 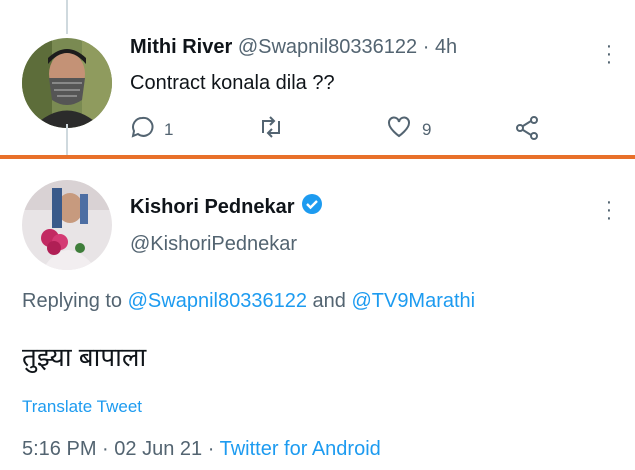 What do you see at coordinates (232, 83) in the screenshot?
I see `reply-tweet-text: Contract konala dila ??` at bounding box center [232, 83].